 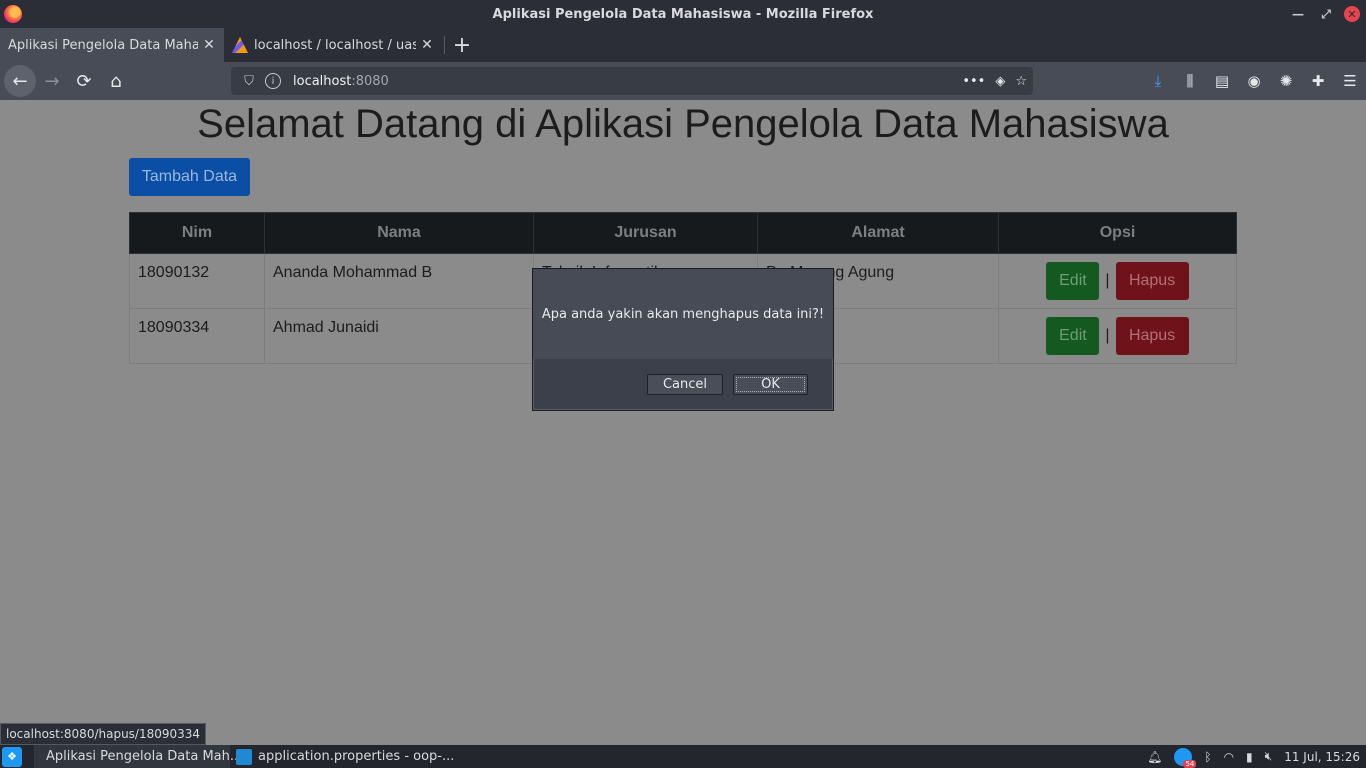 What do you see at coordinates (683, 314) in the screenshot?
I see `dialog-message: Apa anda yakin akan menghapus data ini?!` at bounding box center [683, 314].